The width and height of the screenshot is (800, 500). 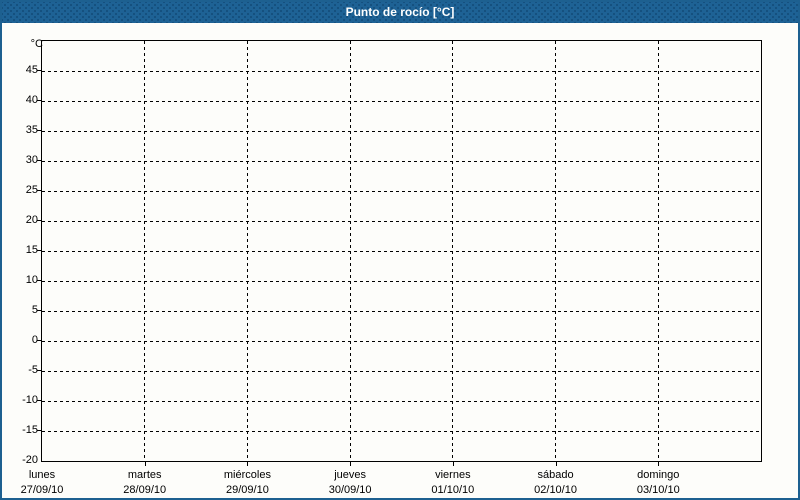 I want to click on x-day-name-label: martes, so click(x=144, y=475).